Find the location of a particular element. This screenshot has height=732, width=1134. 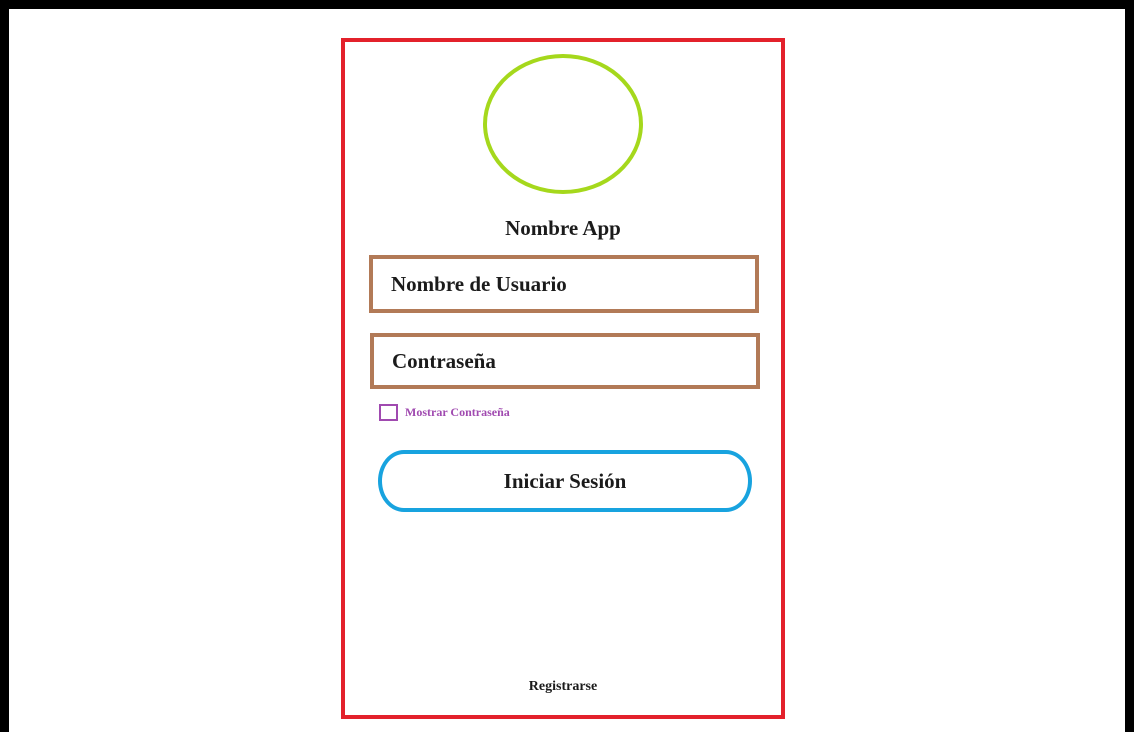

show-password-label: Mostrar Contraseña is located at coordinates (457, 412).